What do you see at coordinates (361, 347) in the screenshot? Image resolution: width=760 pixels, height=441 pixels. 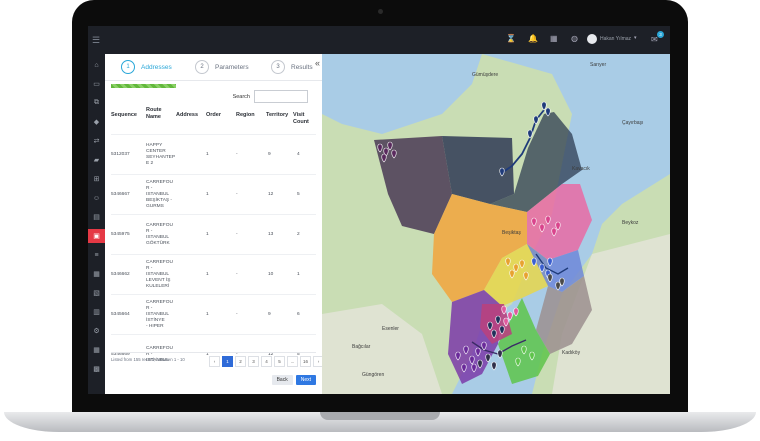 I see `map-label: Bağcılar` at bounding box center [361, 347].